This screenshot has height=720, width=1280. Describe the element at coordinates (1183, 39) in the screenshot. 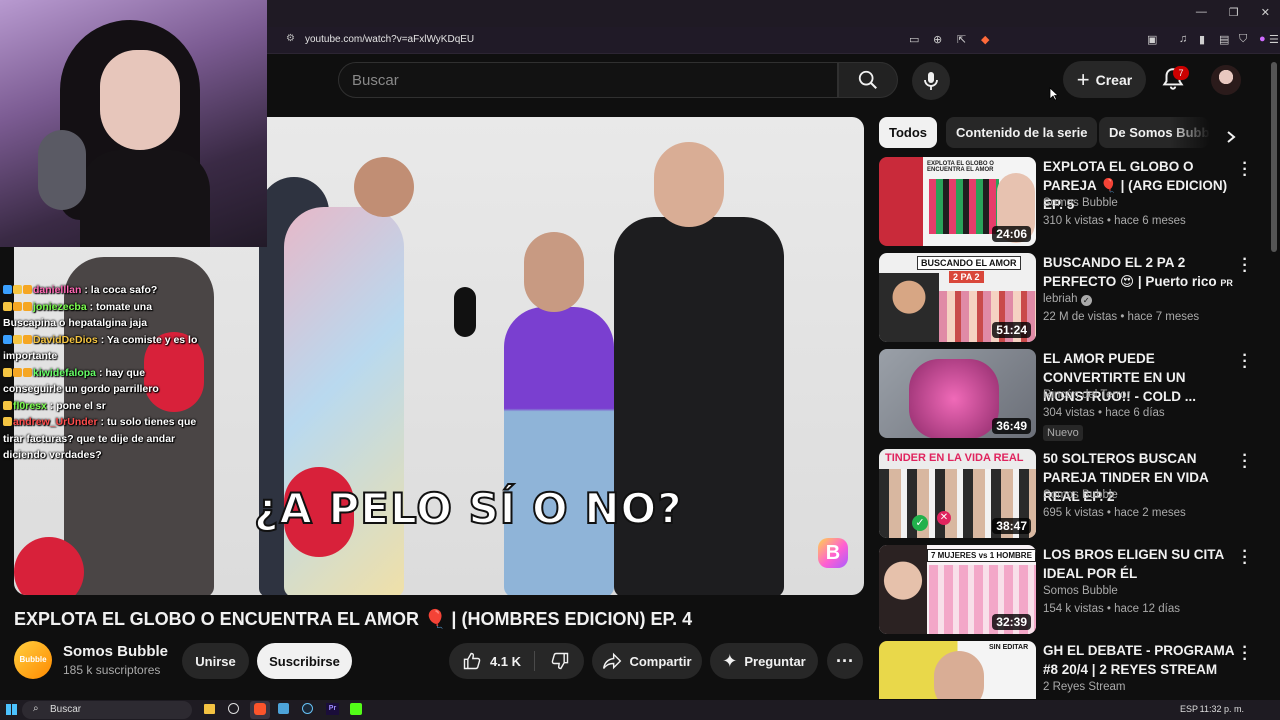

I see `music-icon: ♫` at that location.